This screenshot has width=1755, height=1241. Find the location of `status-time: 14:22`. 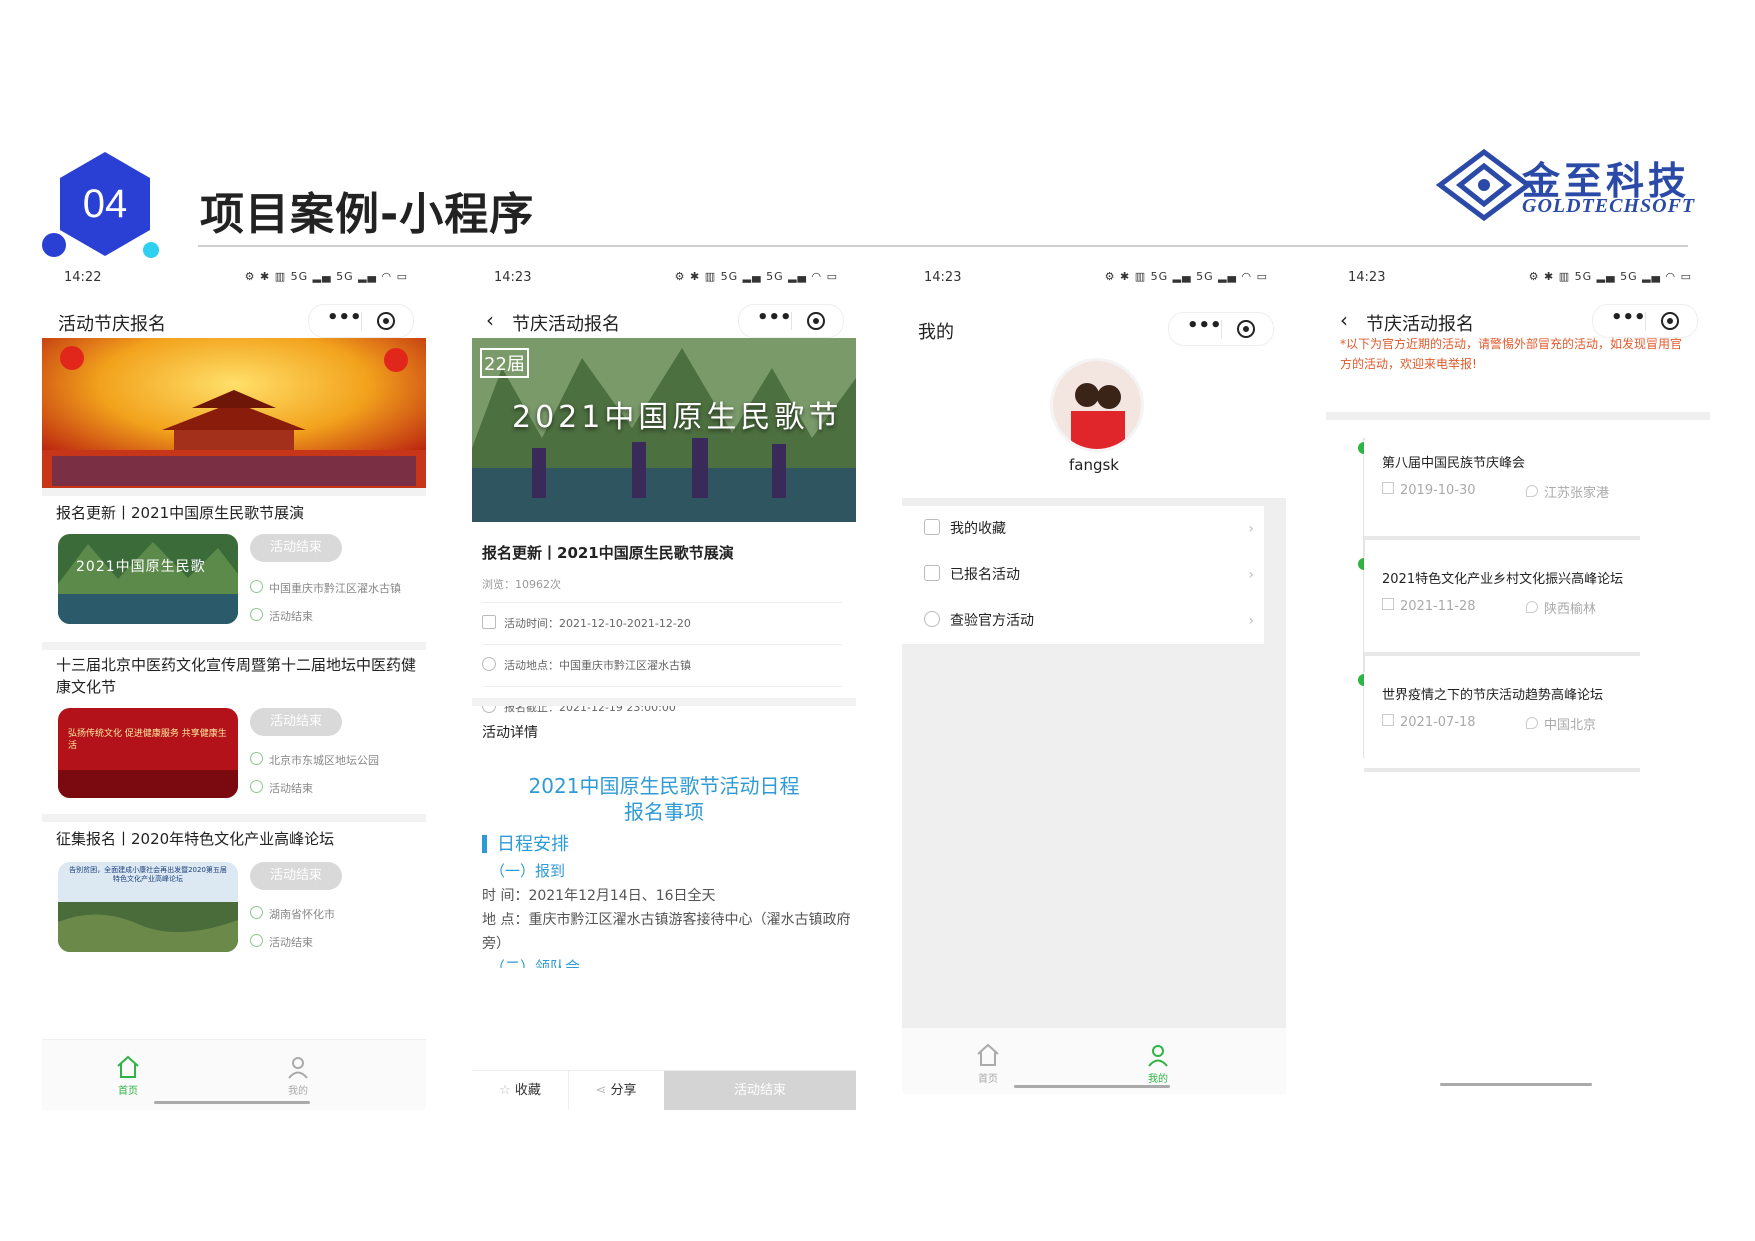

status-time: 14:22 is located at coordinates (83, 277).